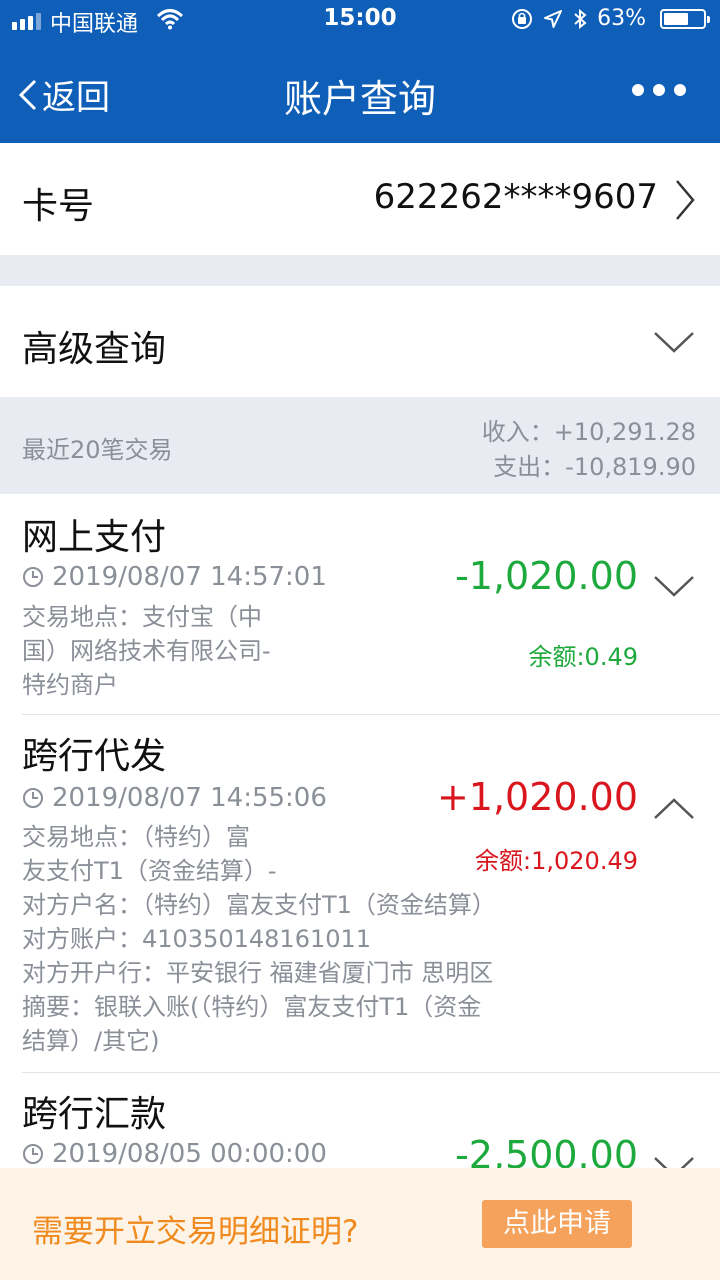 The image size is (720, 1280). I want to click on transaction-time: 2019/08/07 14:57:01, so click(174, 577).